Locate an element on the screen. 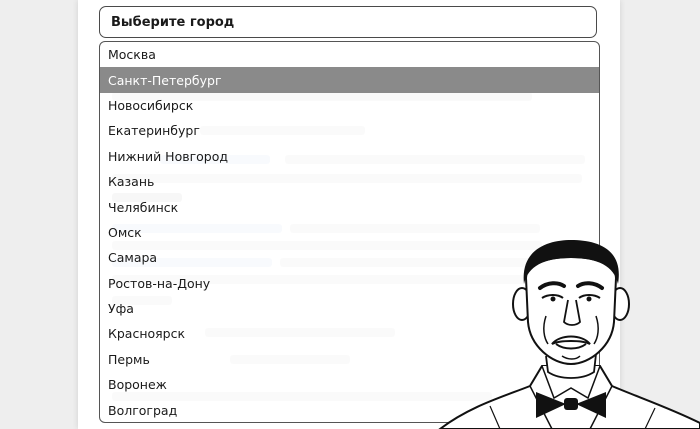 This screenshot has width=700, height=429. city-option: Новосибирск is located at coordinates (349, 105).